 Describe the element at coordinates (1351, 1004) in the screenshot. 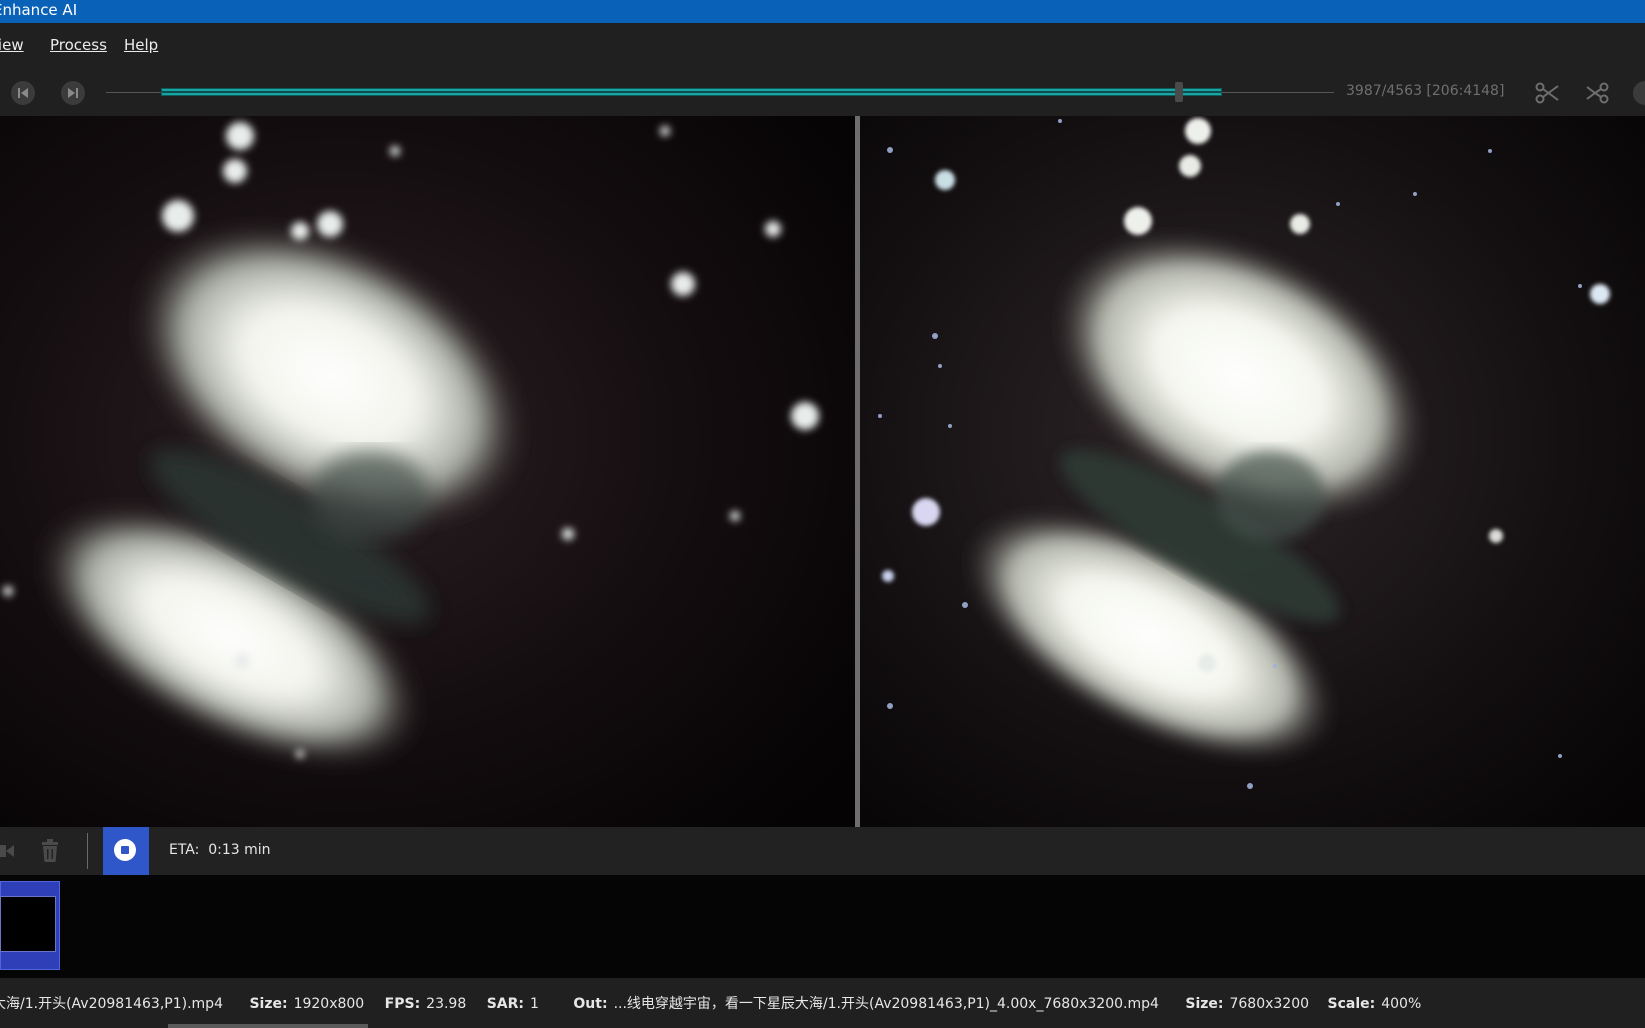

I see `scale-label: Scale:` at that location.